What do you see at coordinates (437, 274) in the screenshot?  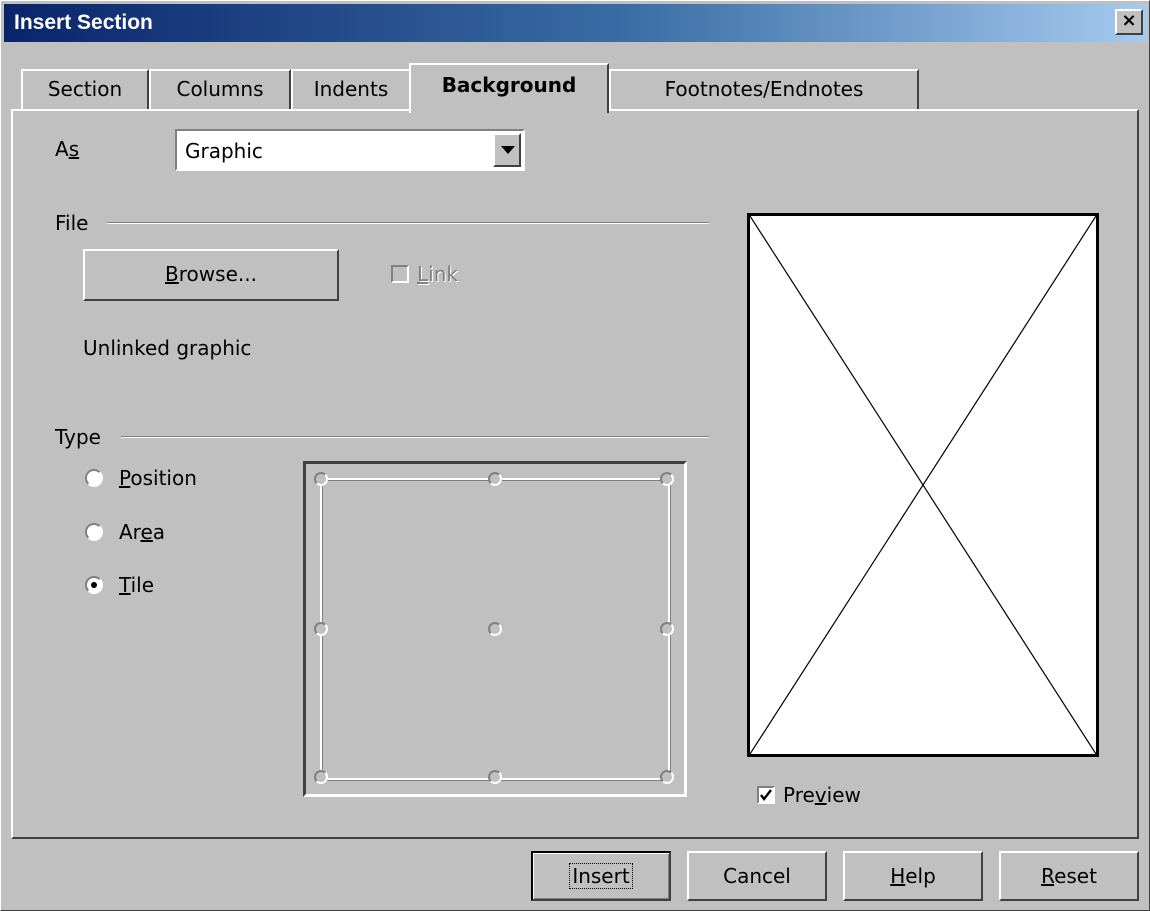 I see `link-label: Link` at bounding box center [437, 274].